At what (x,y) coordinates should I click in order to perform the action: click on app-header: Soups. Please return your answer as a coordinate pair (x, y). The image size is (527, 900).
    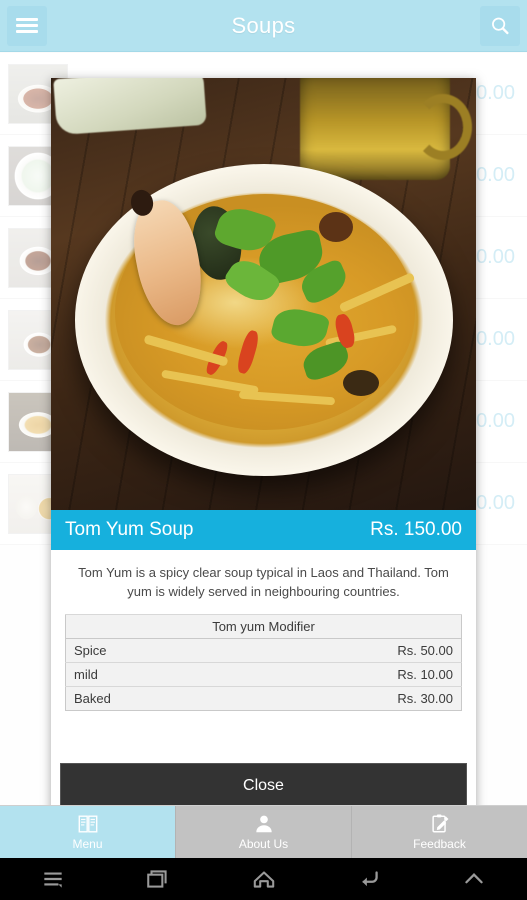
    Looking at the image, I should click on (263, 26).